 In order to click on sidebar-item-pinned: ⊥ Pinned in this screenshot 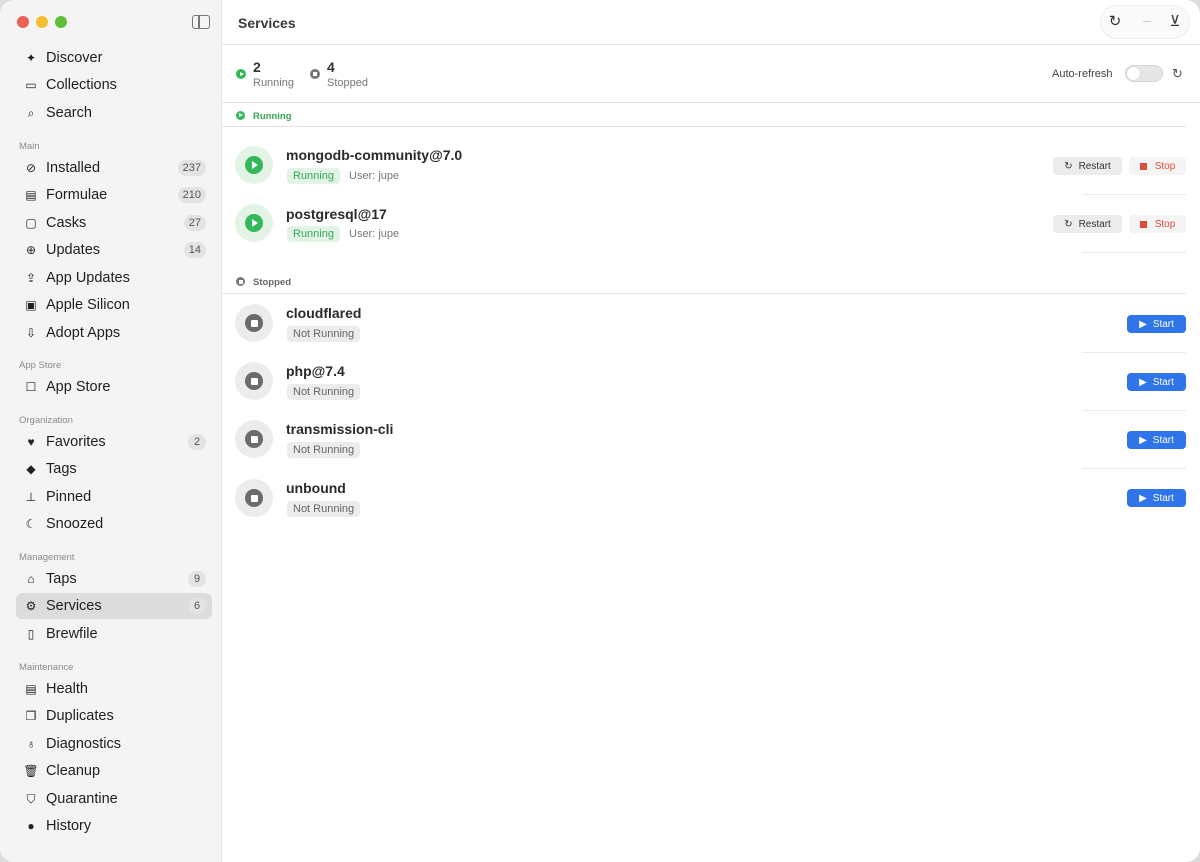, I will do `click(114, 497)`.